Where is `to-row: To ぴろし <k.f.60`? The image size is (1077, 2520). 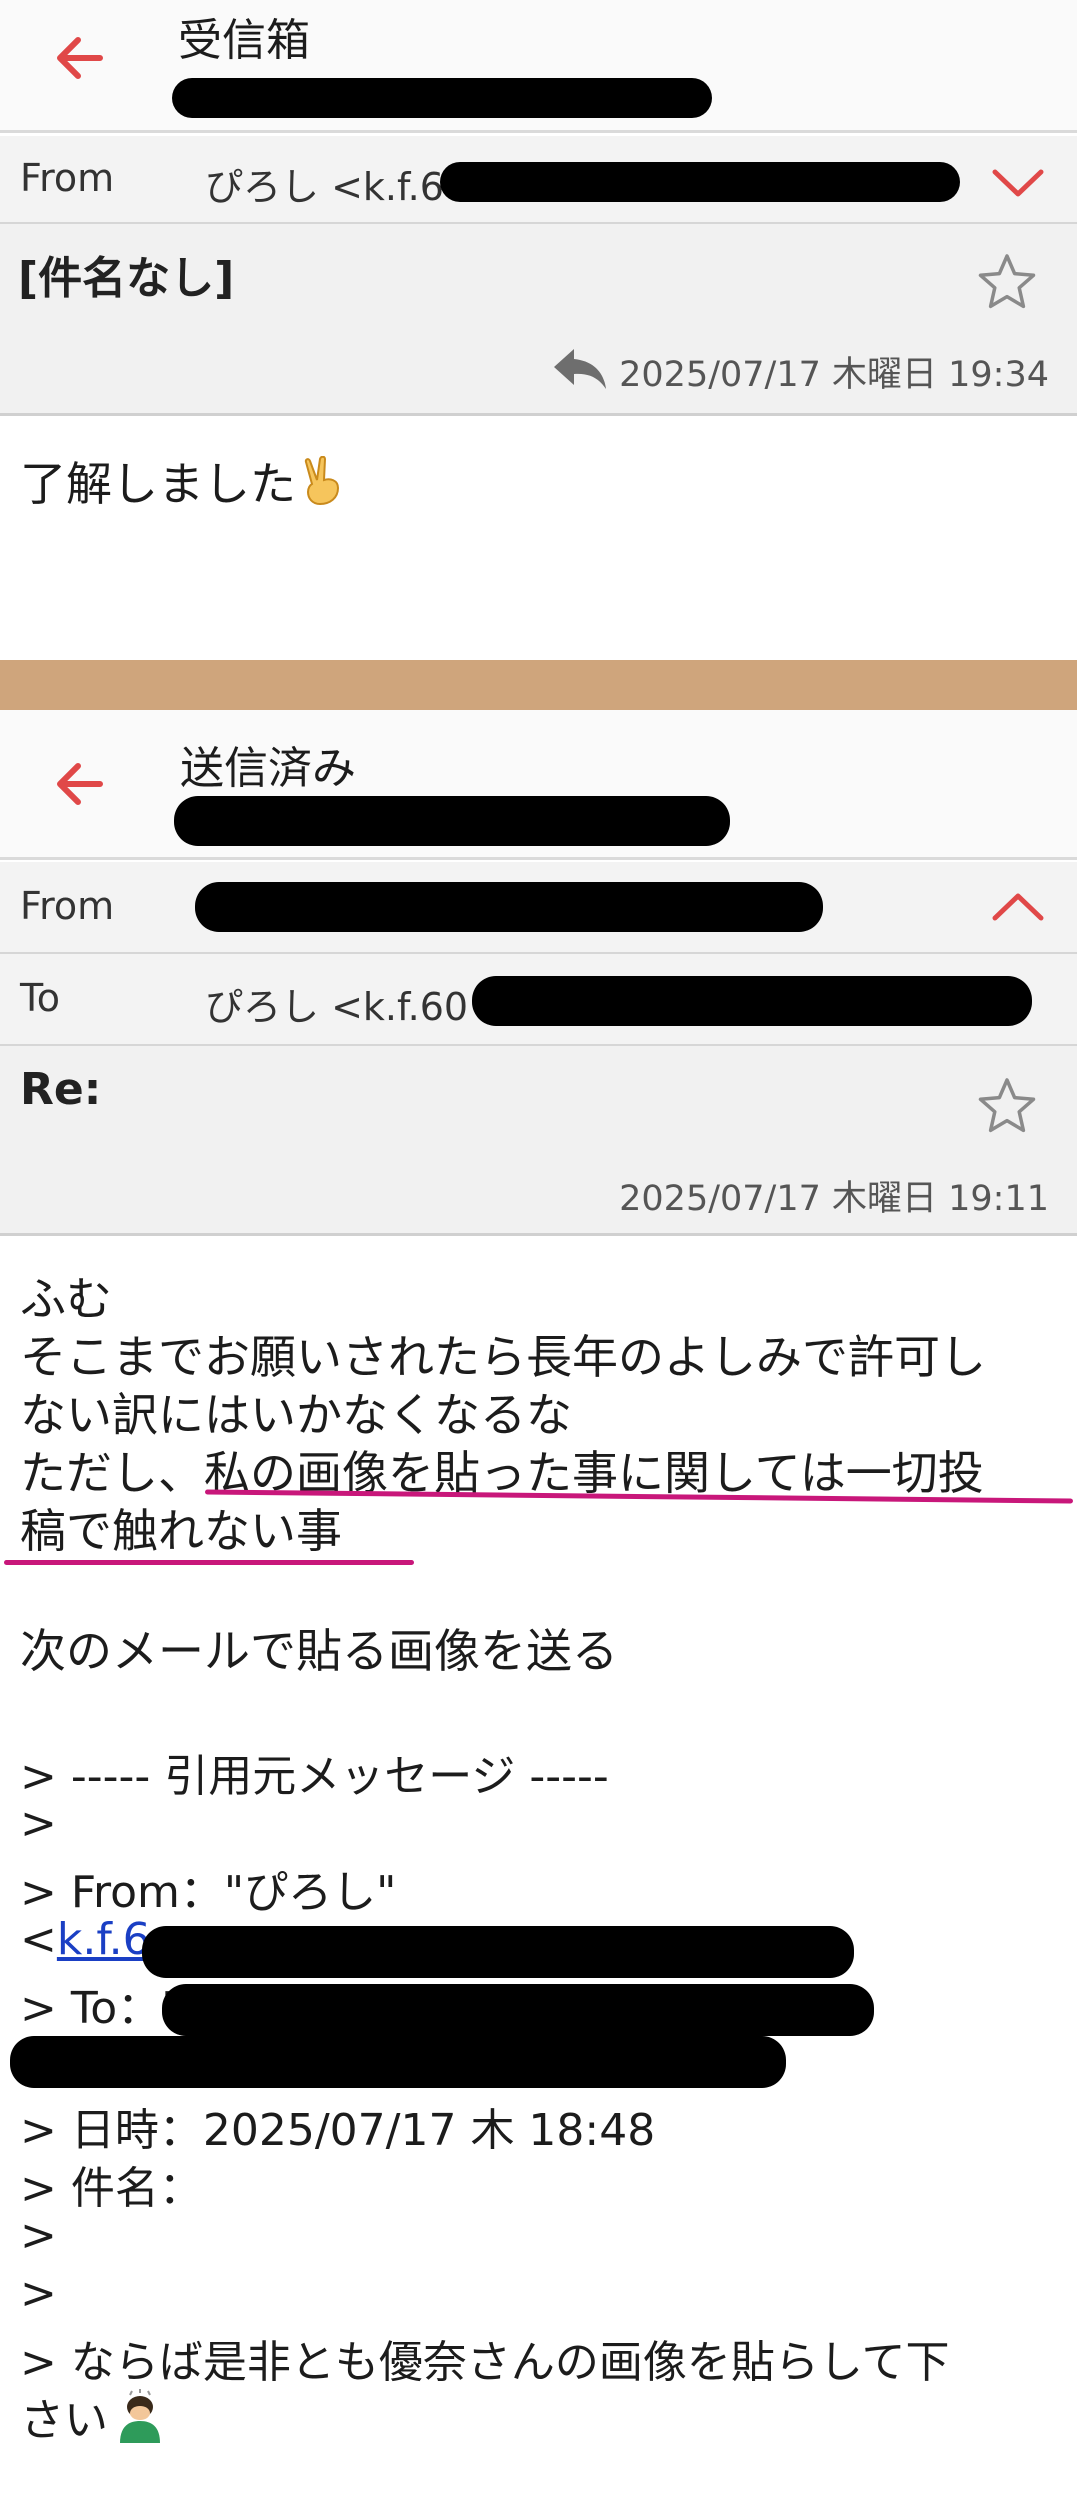 to-row: To ぴろし <k.f.60 is located at coordinates (538, 1000).